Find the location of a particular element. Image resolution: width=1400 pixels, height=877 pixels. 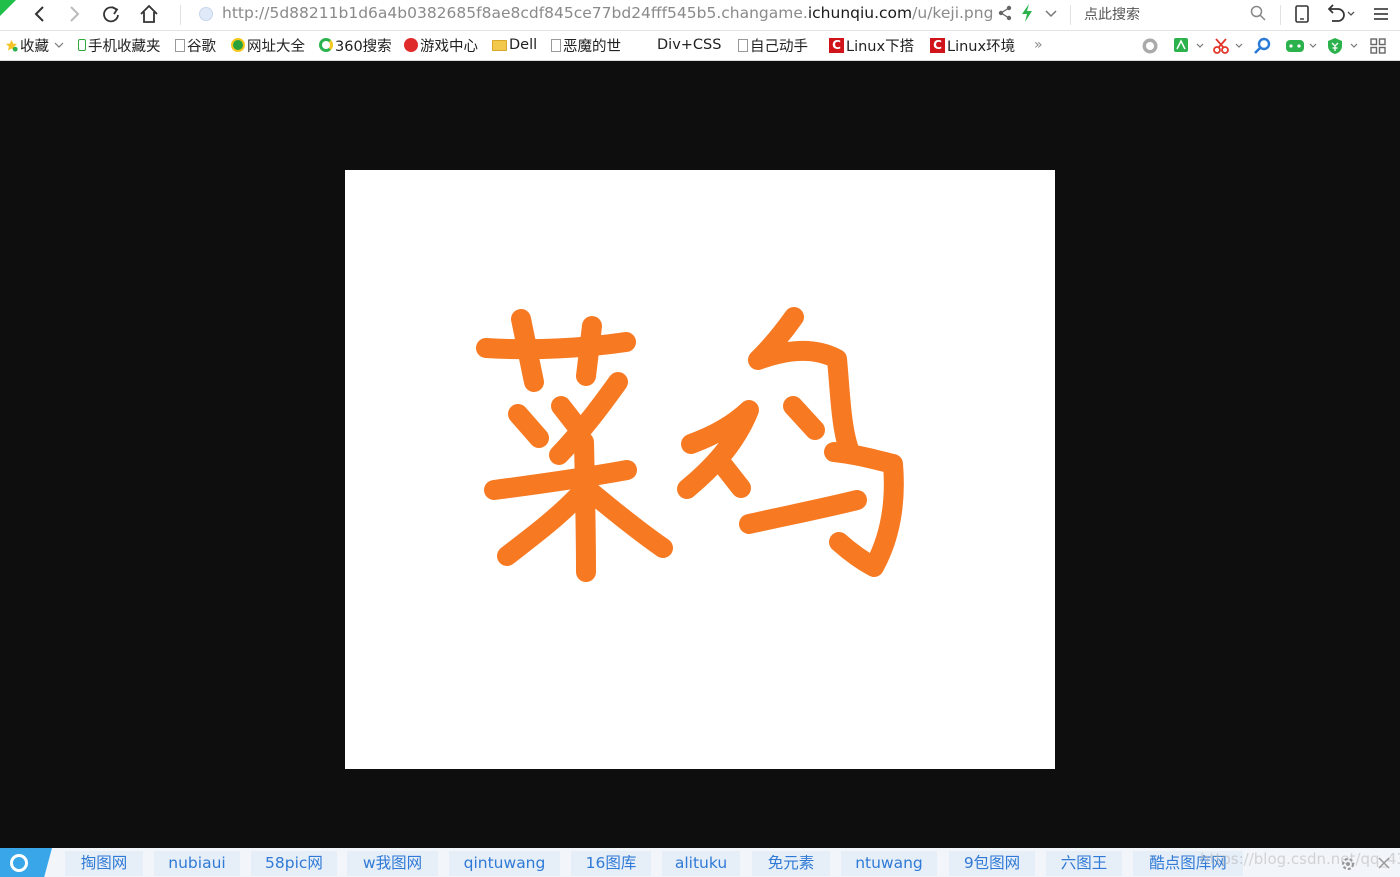

tablet-icon is located at coordinates (1302, 14).